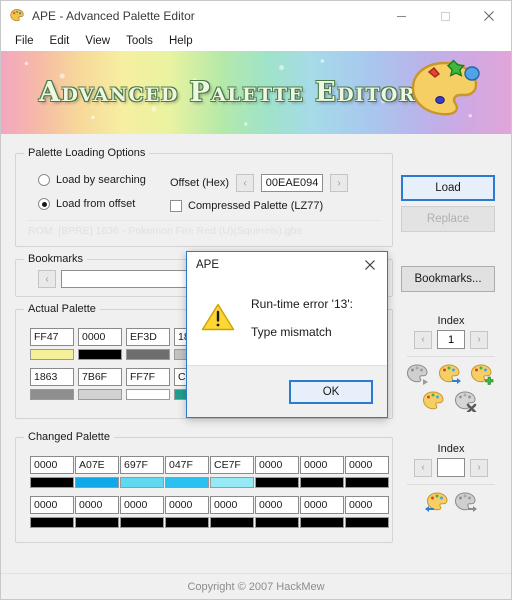 The image size is (512, 600). Describe the element at coordinates (47, 279) in the screenshot. I see `bookmarks-prev-button: ‹` at that location.